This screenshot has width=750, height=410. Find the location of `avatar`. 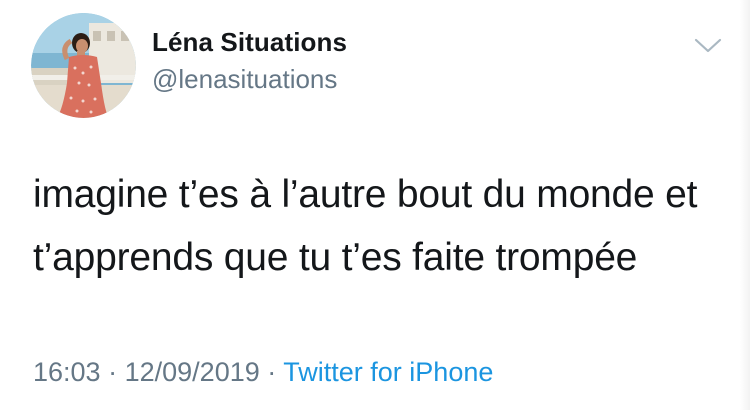

avatar is located at coordinates (83, 65).